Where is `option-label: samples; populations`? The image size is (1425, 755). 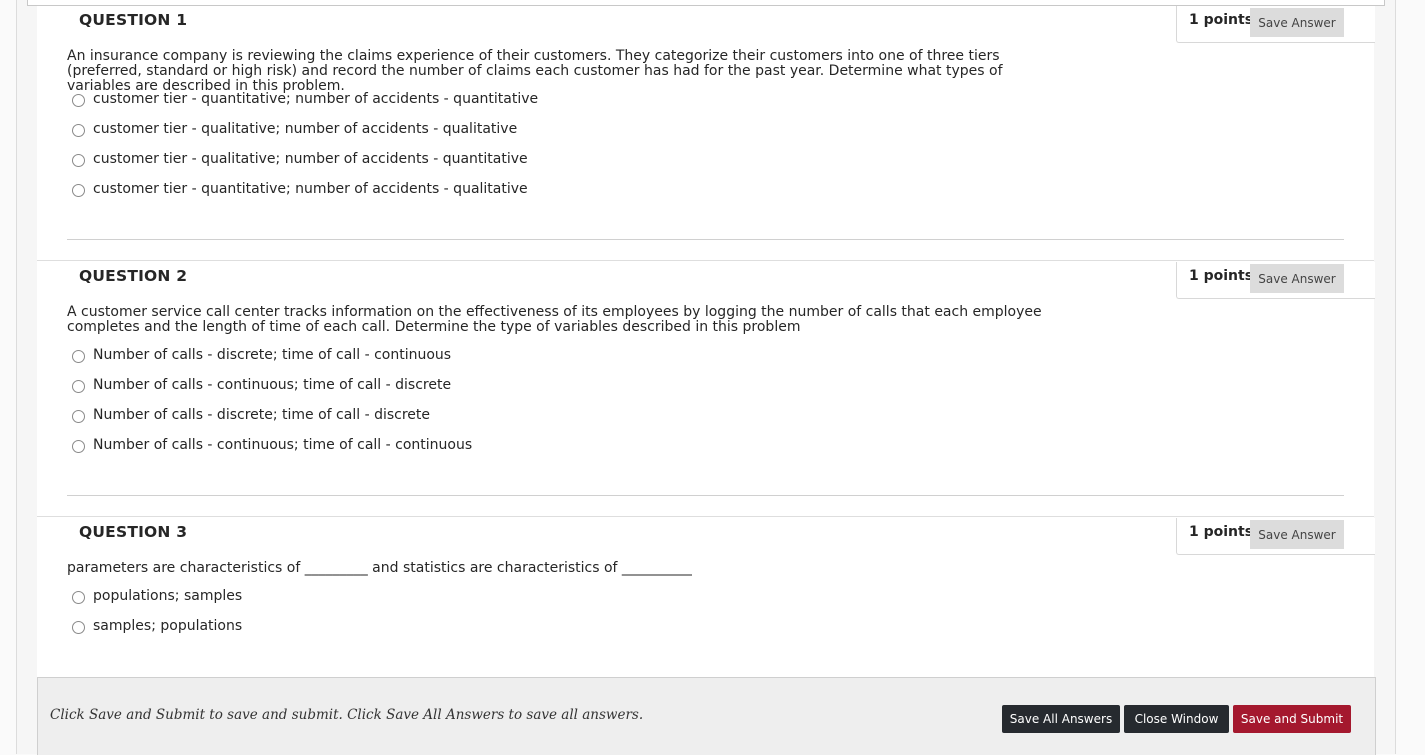
option-label: samples; populations is located at coordinates (168, 626).